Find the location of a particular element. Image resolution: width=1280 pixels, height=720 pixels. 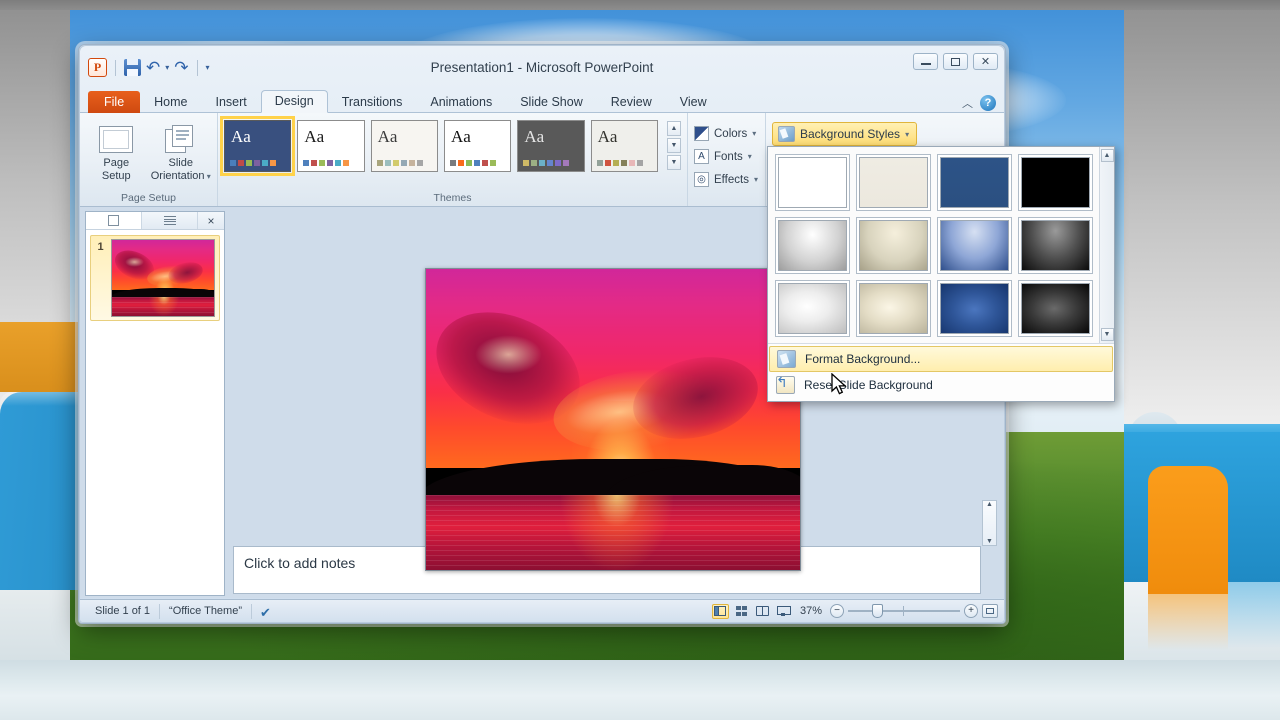

theme-office-dark: Aa is located at coordinates (257, 146).